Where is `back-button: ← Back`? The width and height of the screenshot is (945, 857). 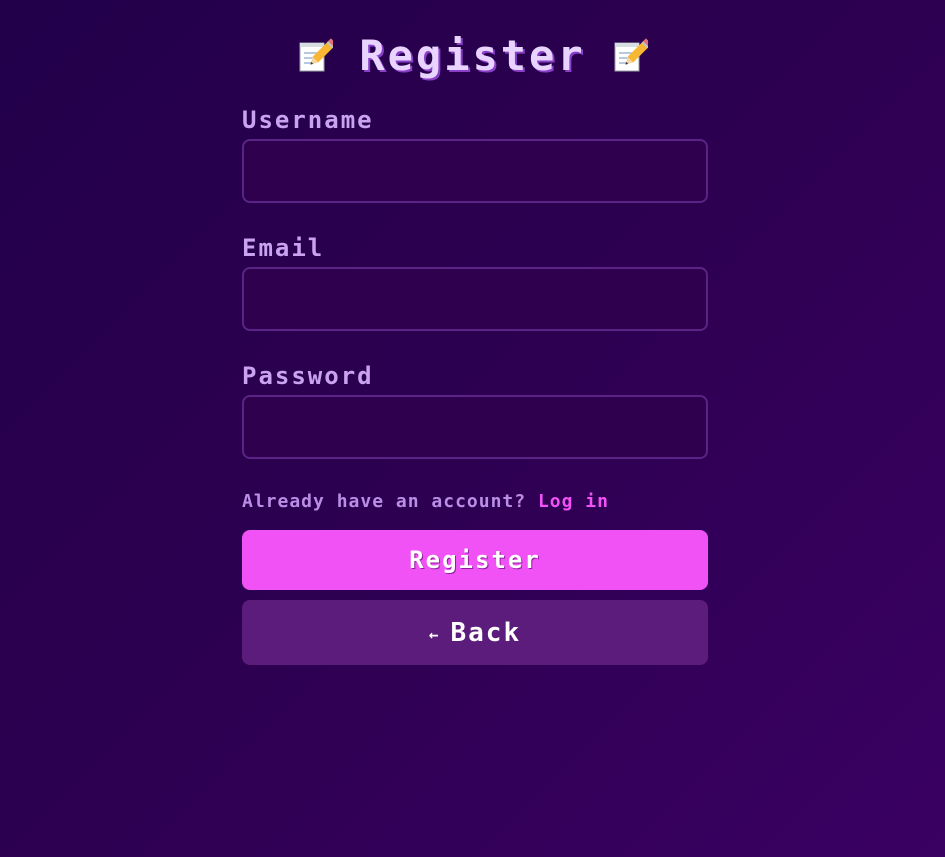
back-button: ← Back is located at coordinates (475, 632).